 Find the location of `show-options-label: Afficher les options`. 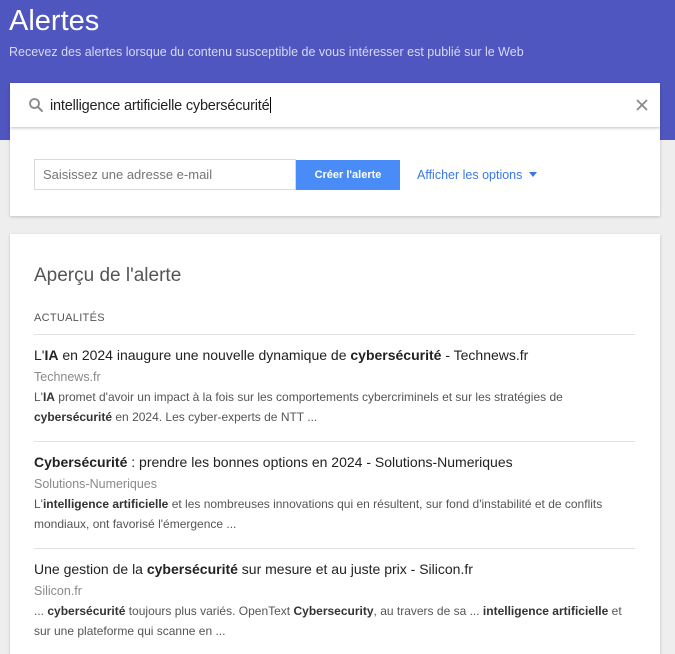

show-options-label: Afficher les options is located at coordinates (470, 175).